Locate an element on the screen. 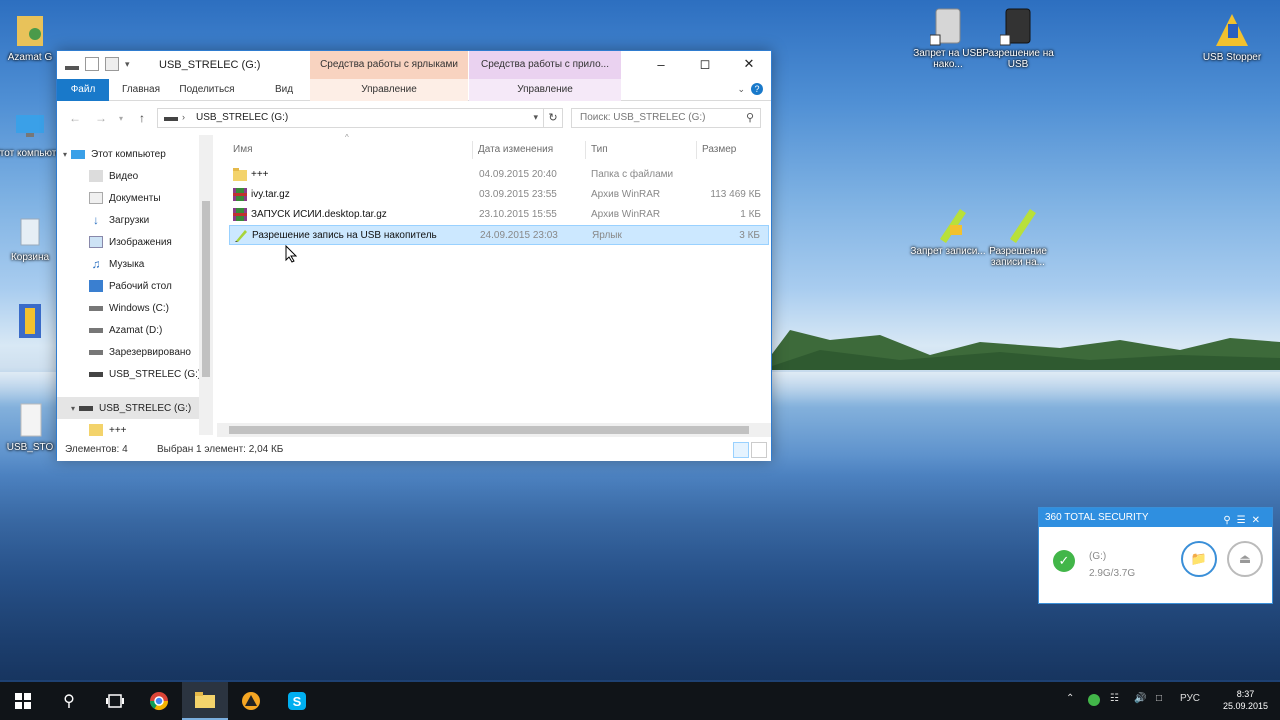  task-view-button is located at coordinates (115, 701).